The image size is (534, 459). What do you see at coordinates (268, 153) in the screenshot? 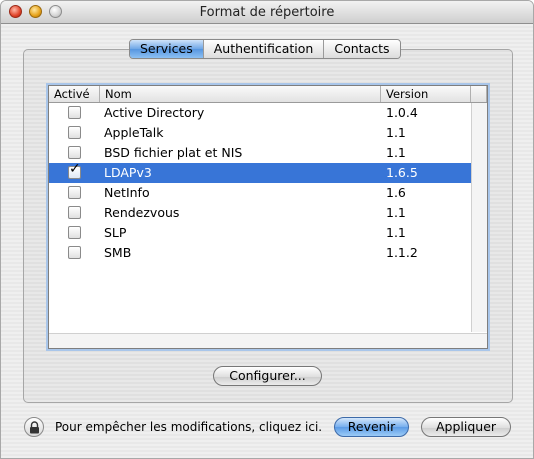
I see `table-row: BSD fichier plat et NIS 1.1` at bounding box center [268, 153].